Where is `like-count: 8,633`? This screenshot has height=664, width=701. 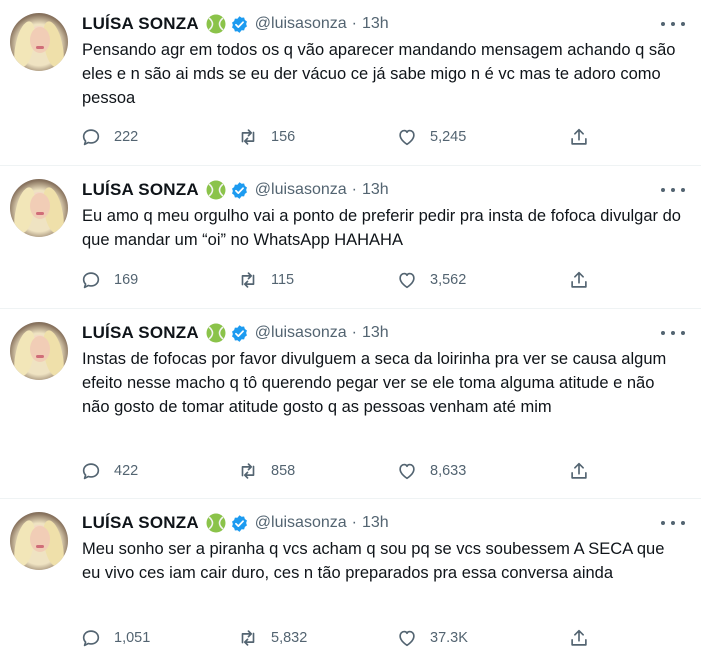
like-count: 8,633 is located at coordinates (448, 471).